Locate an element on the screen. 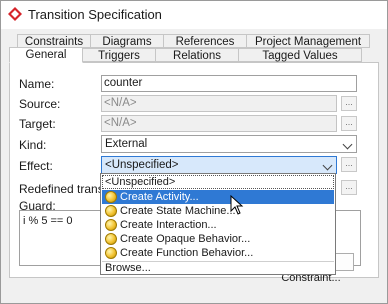 The image size is (388, 304). tab-diagrams: Diagrams is located at coordinates (127, 41).